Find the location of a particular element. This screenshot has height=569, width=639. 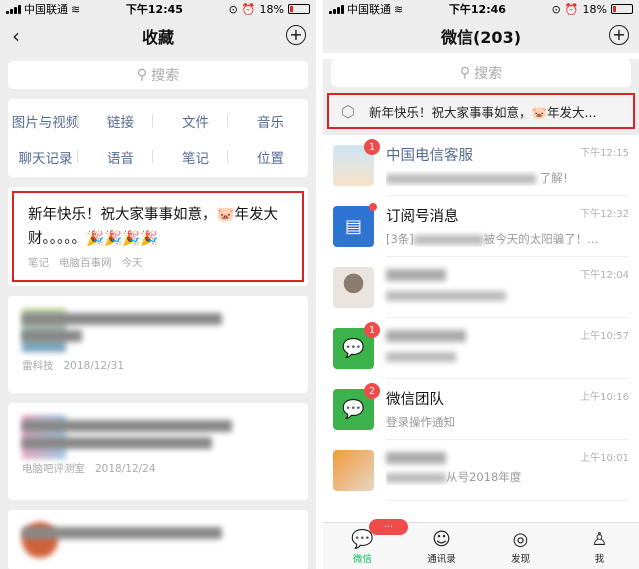

tab-label: 发现 is located at coordinates (520, 559).